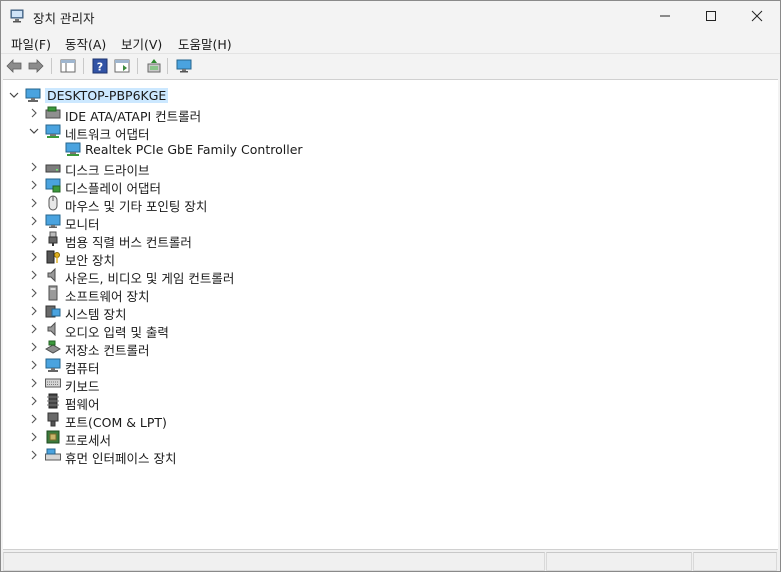 The image size is (781, 572). Describe the element at coordinates (53, 257) in the screenshot. I see `security-device-icon` at that location.